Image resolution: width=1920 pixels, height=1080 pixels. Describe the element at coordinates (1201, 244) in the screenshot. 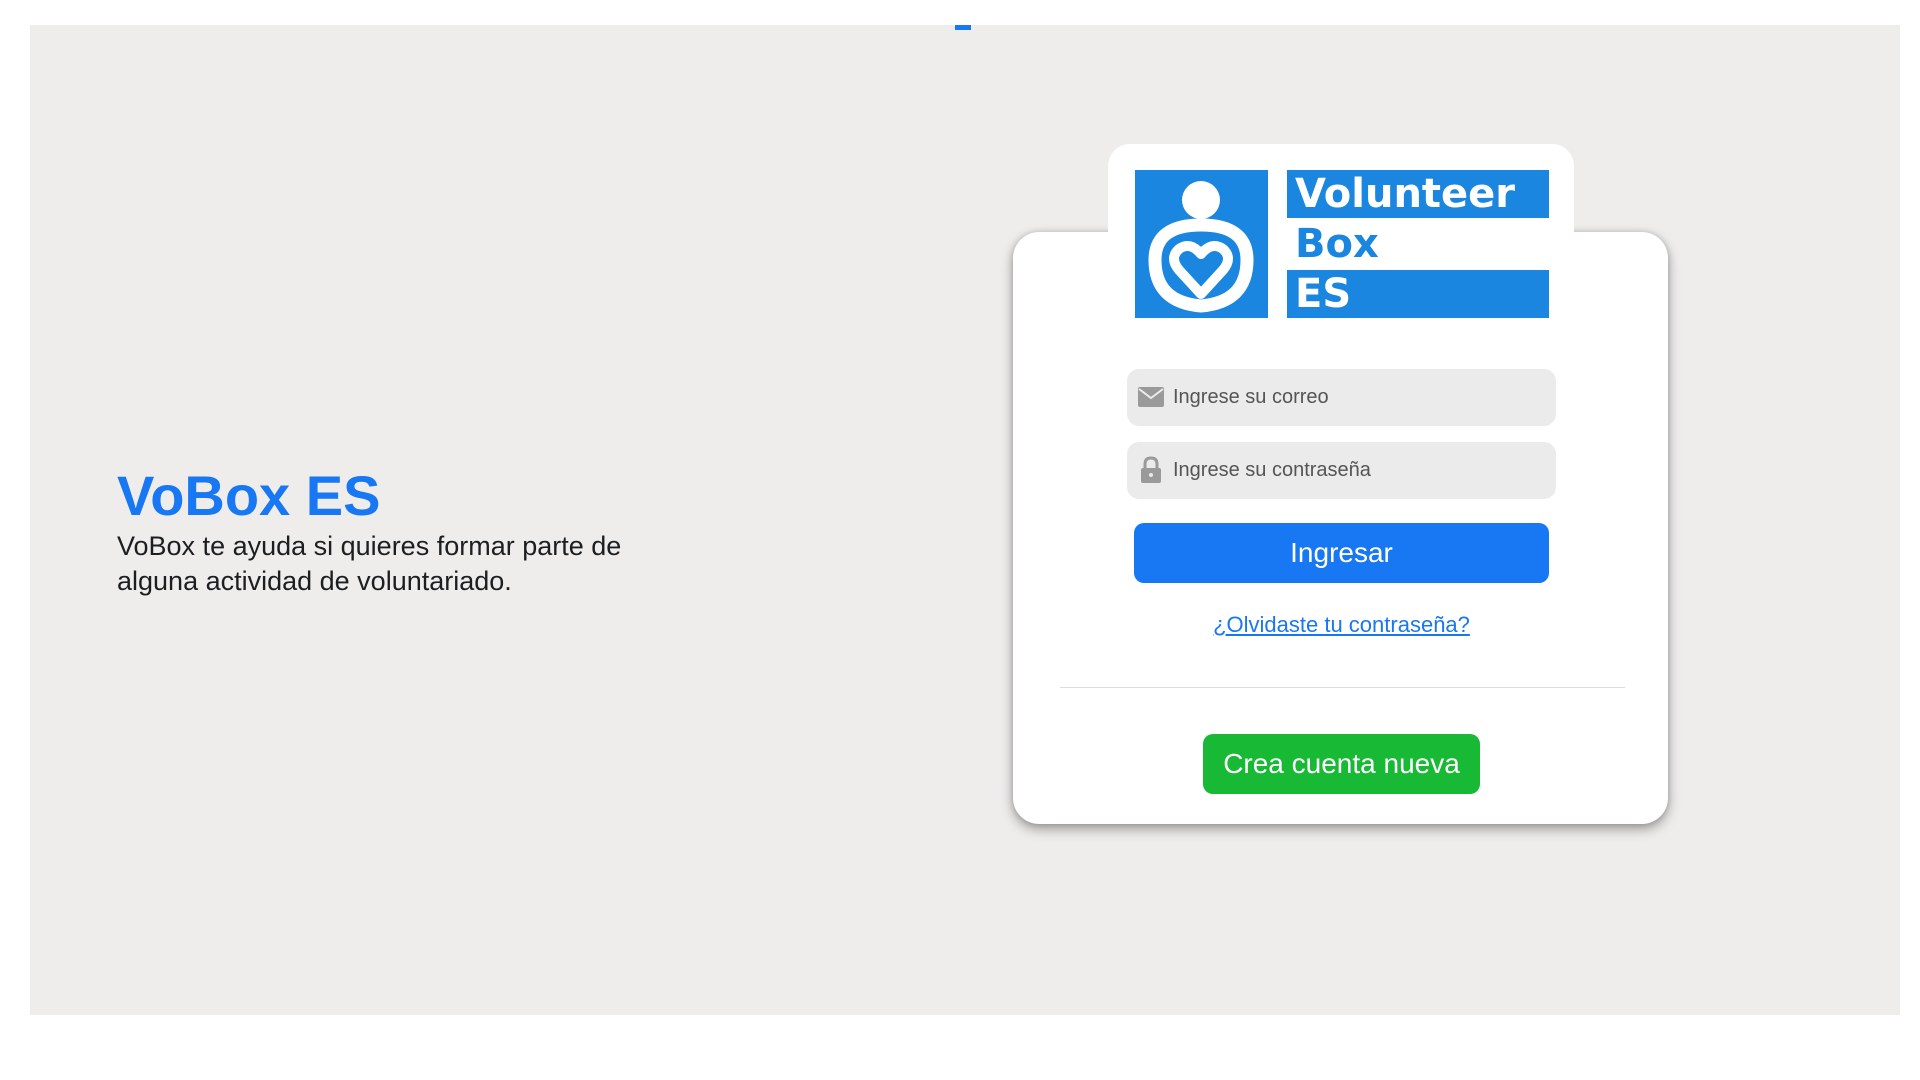

I see `volunteer-heart-icon` at that location.